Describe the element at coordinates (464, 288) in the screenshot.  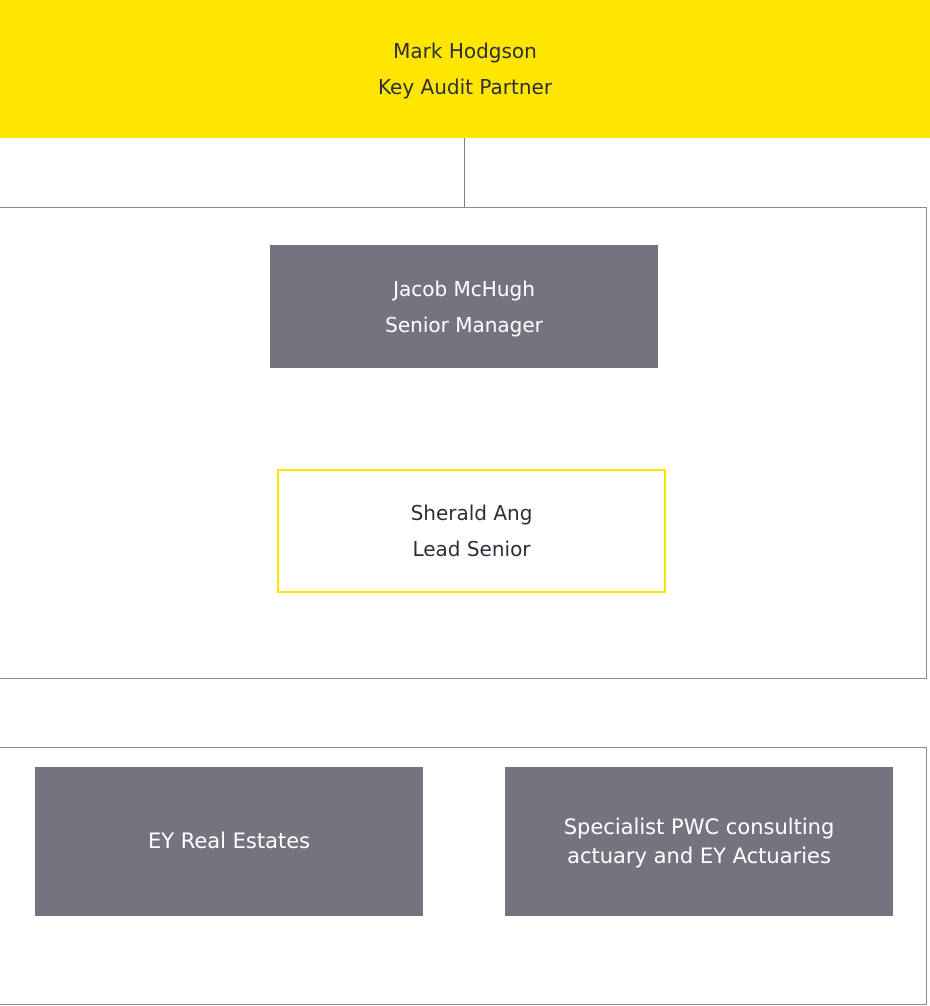
I see `senior-manager-name: Jacob McHugh` at that location.